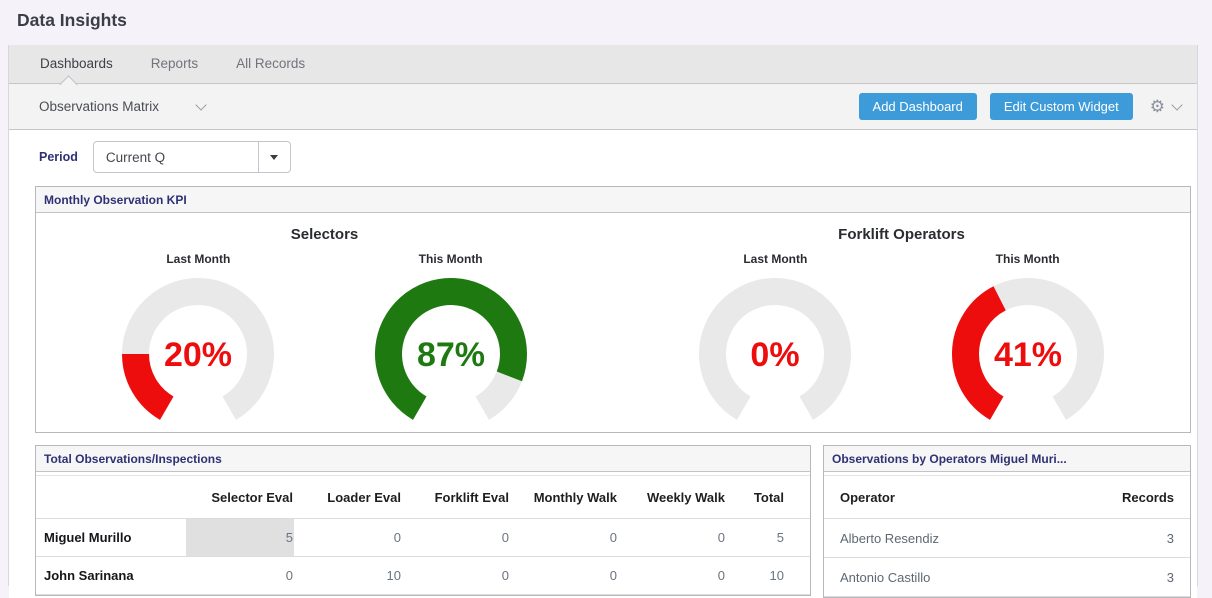  I want to click on list-item: Antonio Castillo 3, so click(1007, 577).